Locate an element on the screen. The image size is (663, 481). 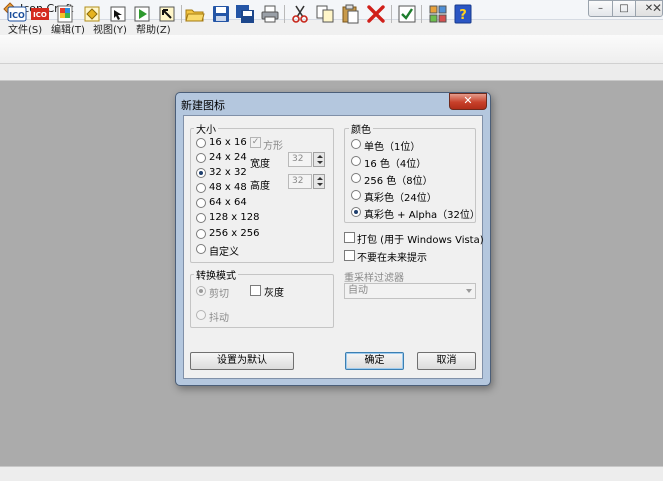
set-default-button: 设置为默认 is located at coordinates (242, 361).